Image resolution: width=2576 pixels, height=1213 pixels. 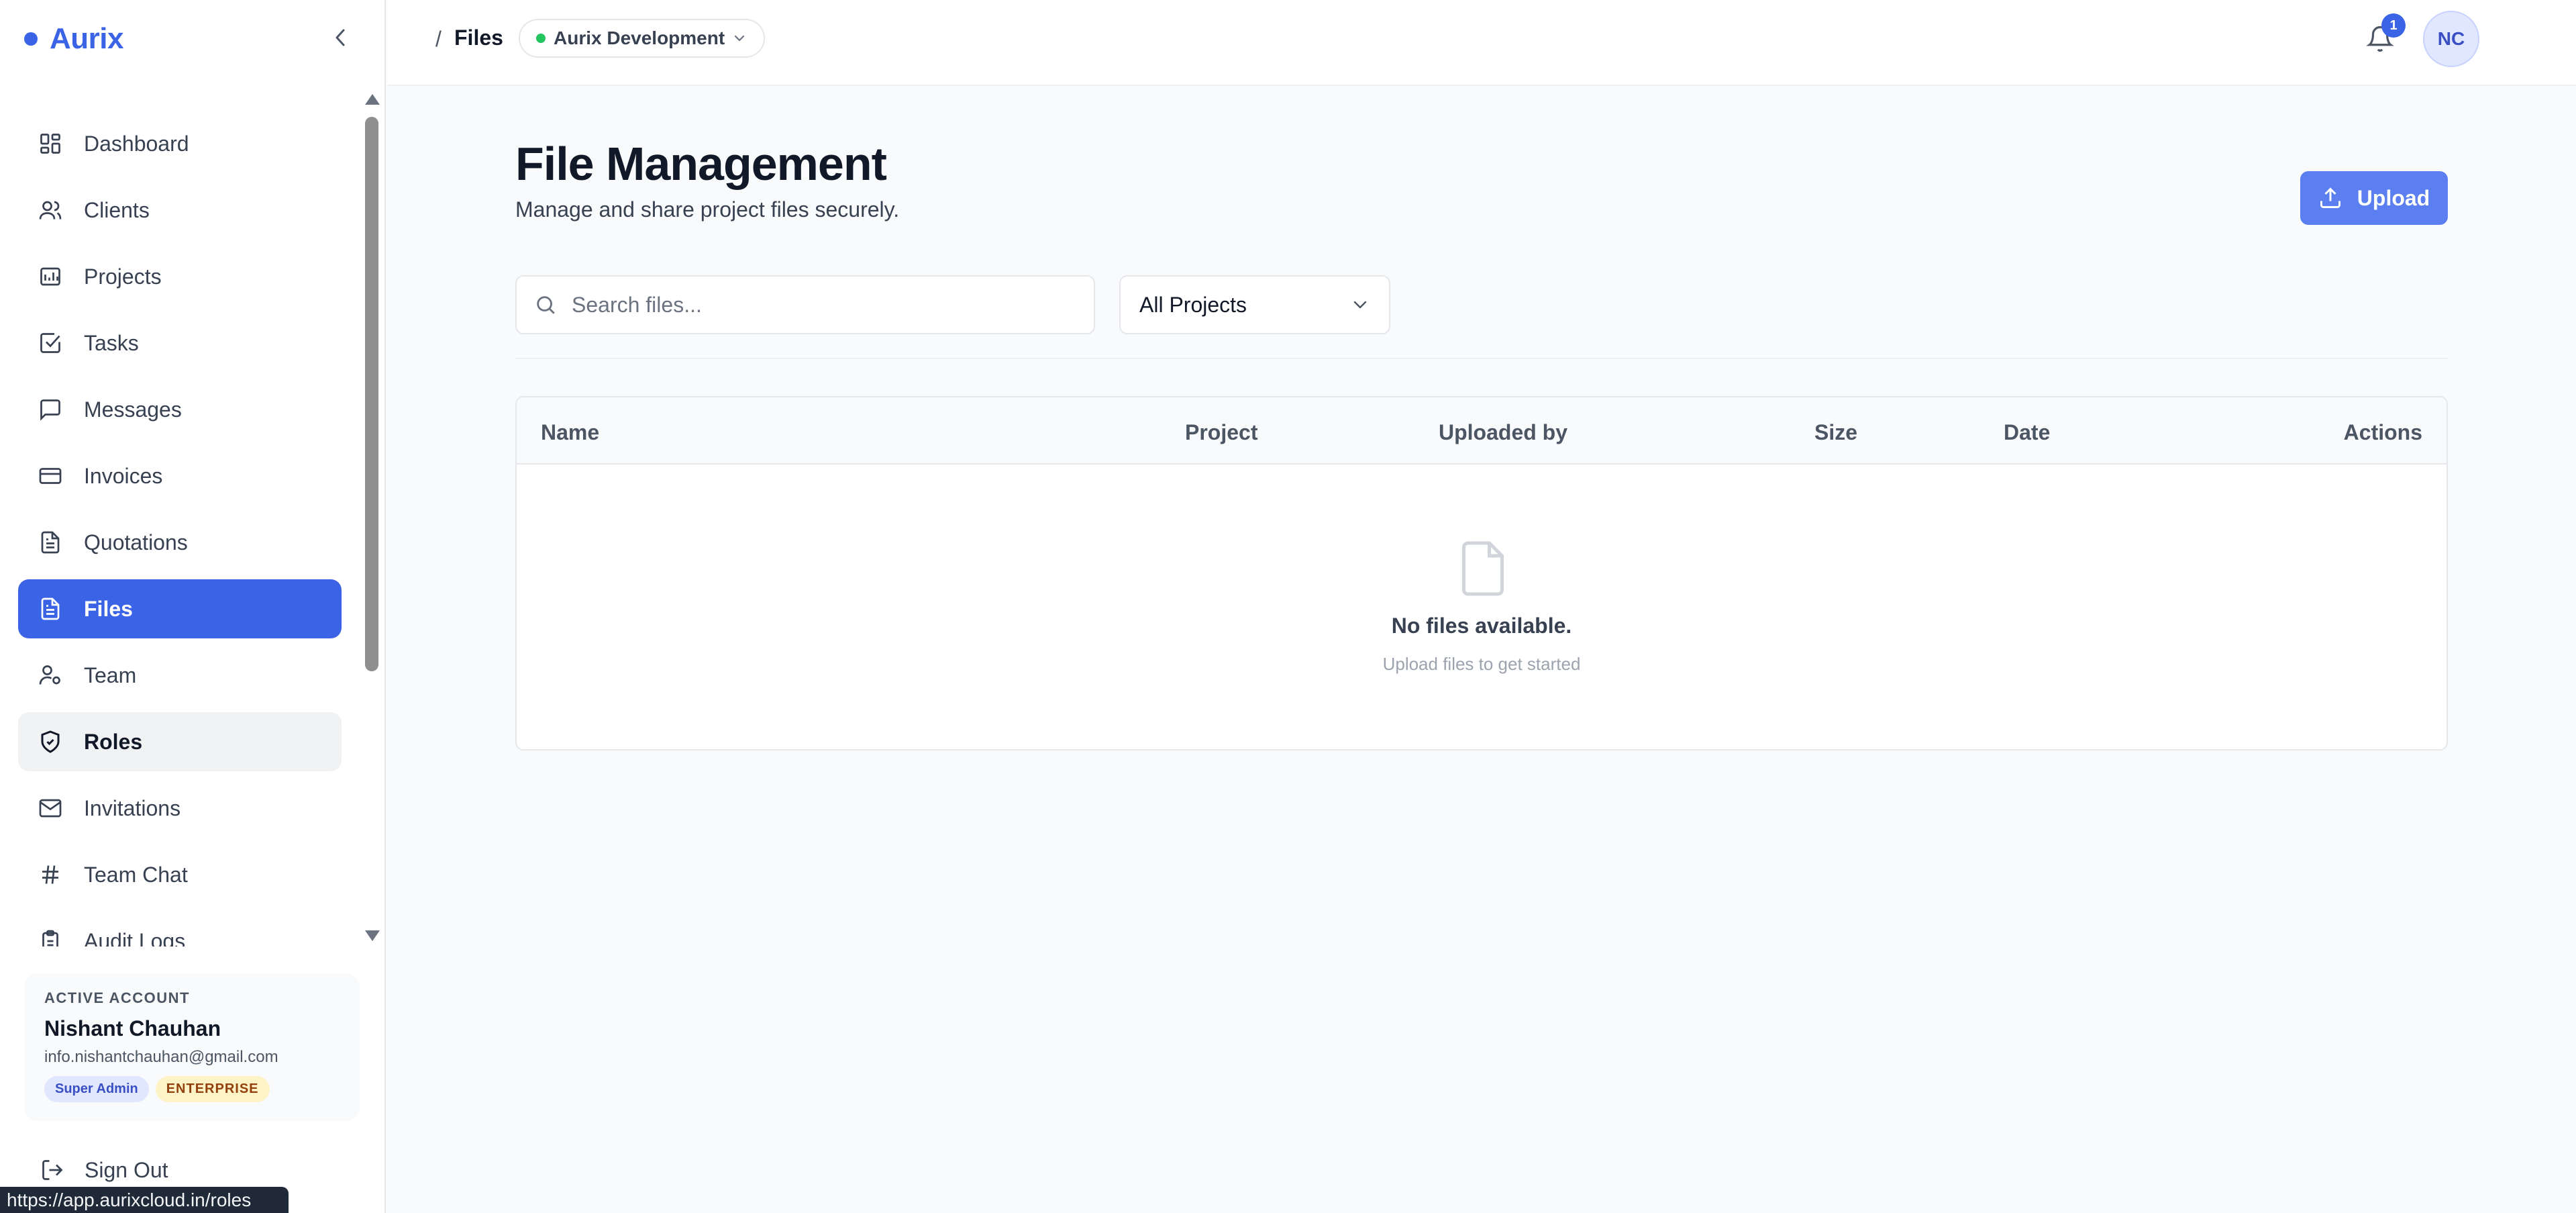 What do you see at coordinates (2393, 197) in the screenshot?
I see `upload-label: Upload` at bounding box center [2393, 197].